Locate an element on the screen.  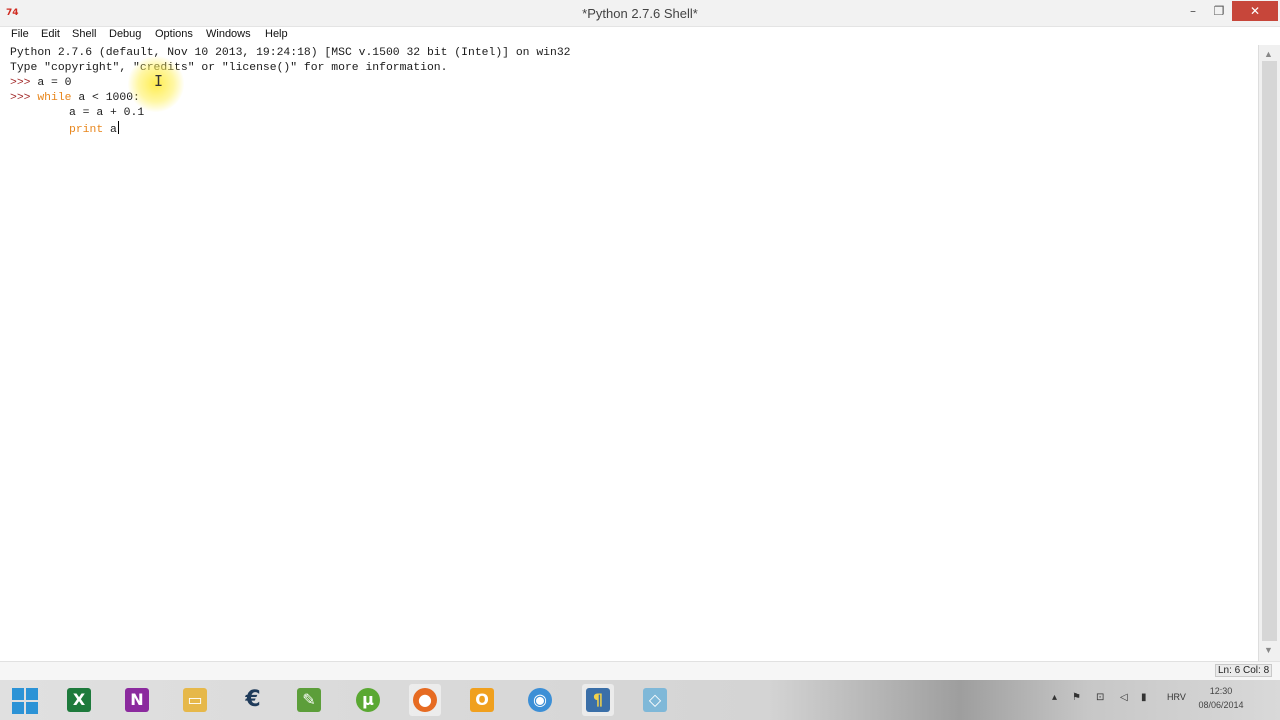
window-title: *Python 2.7.6 Shell* is located at coordinates (640, 13).